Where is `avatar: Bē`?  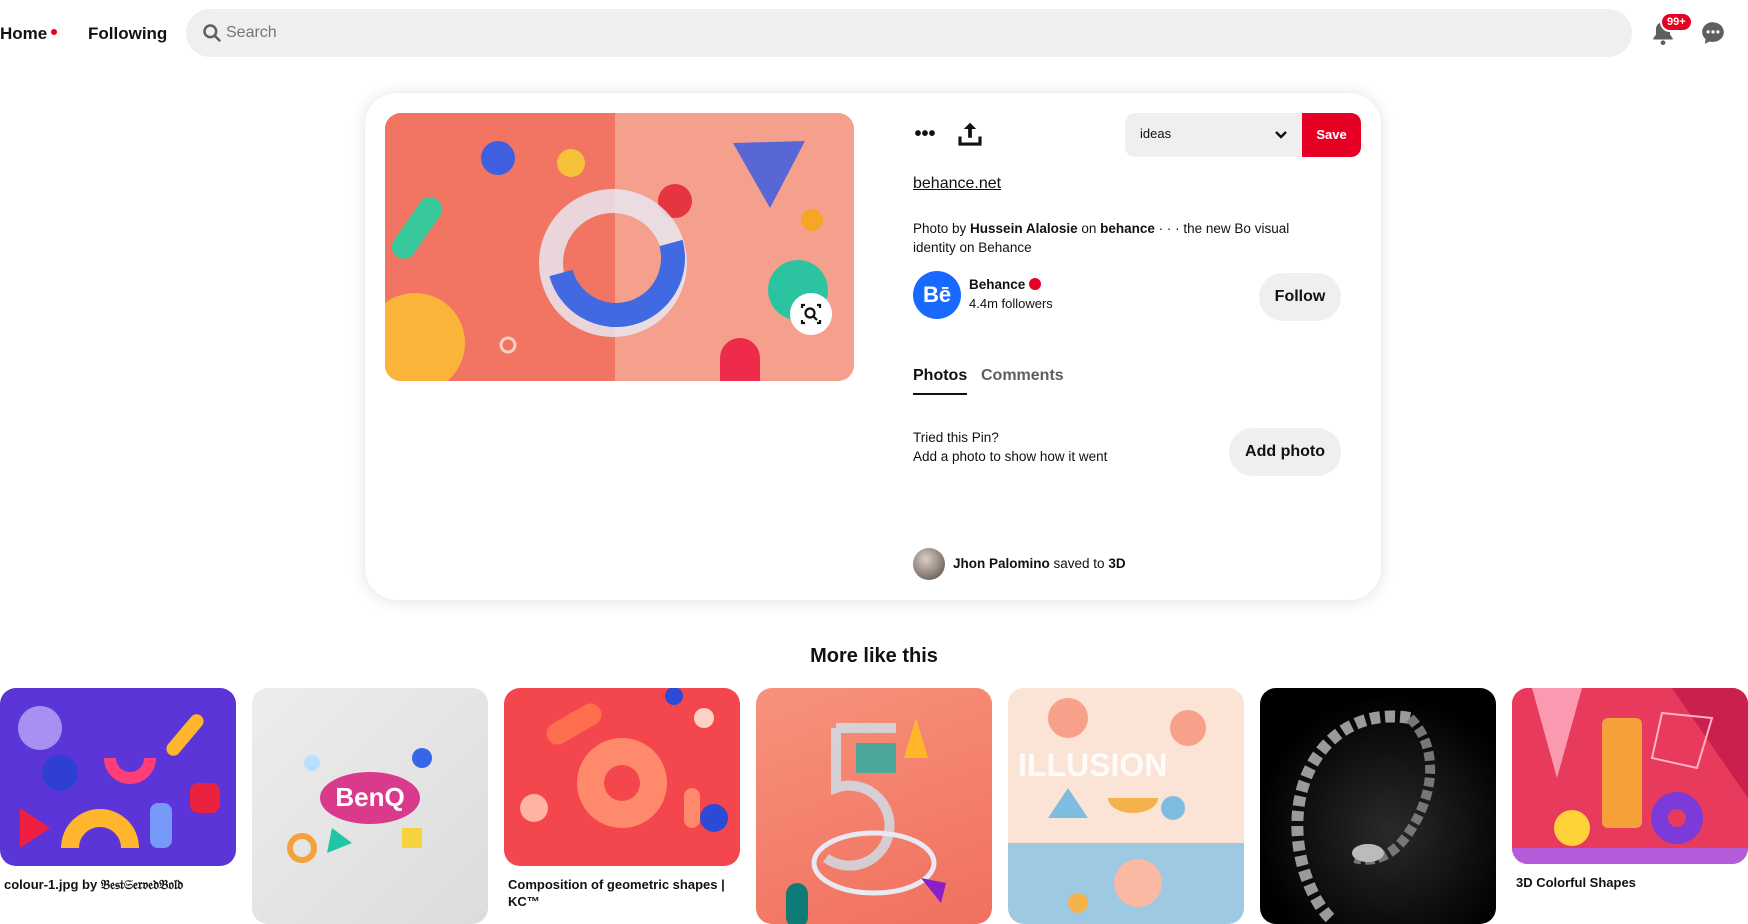
avatar: Bē is located at coordinates (937, 295).